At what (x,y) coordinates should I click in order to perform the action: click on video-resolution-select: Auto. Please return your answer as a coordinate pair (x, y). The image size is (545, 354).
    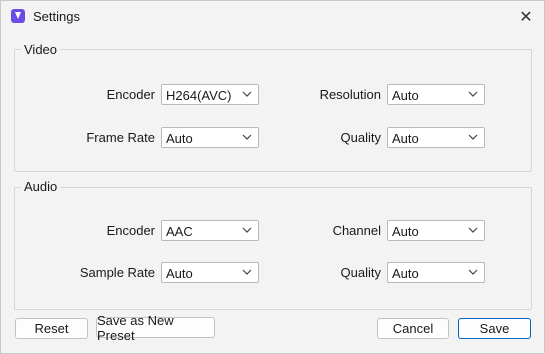
    Looking at the image, I should click on (436, 94).